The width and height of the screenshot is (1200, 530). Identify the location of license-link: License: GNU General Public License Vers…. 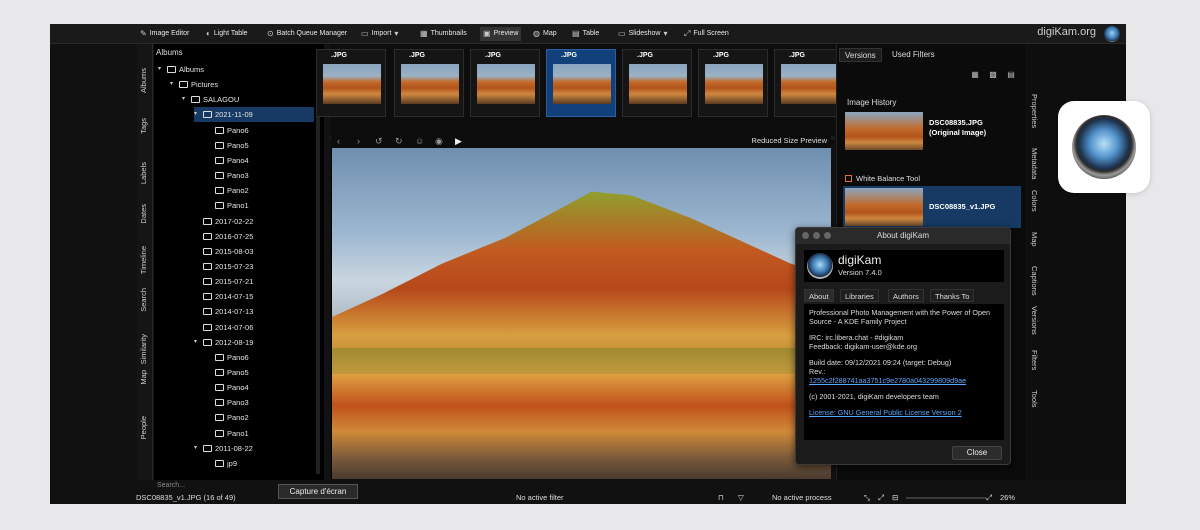
(885, 412).